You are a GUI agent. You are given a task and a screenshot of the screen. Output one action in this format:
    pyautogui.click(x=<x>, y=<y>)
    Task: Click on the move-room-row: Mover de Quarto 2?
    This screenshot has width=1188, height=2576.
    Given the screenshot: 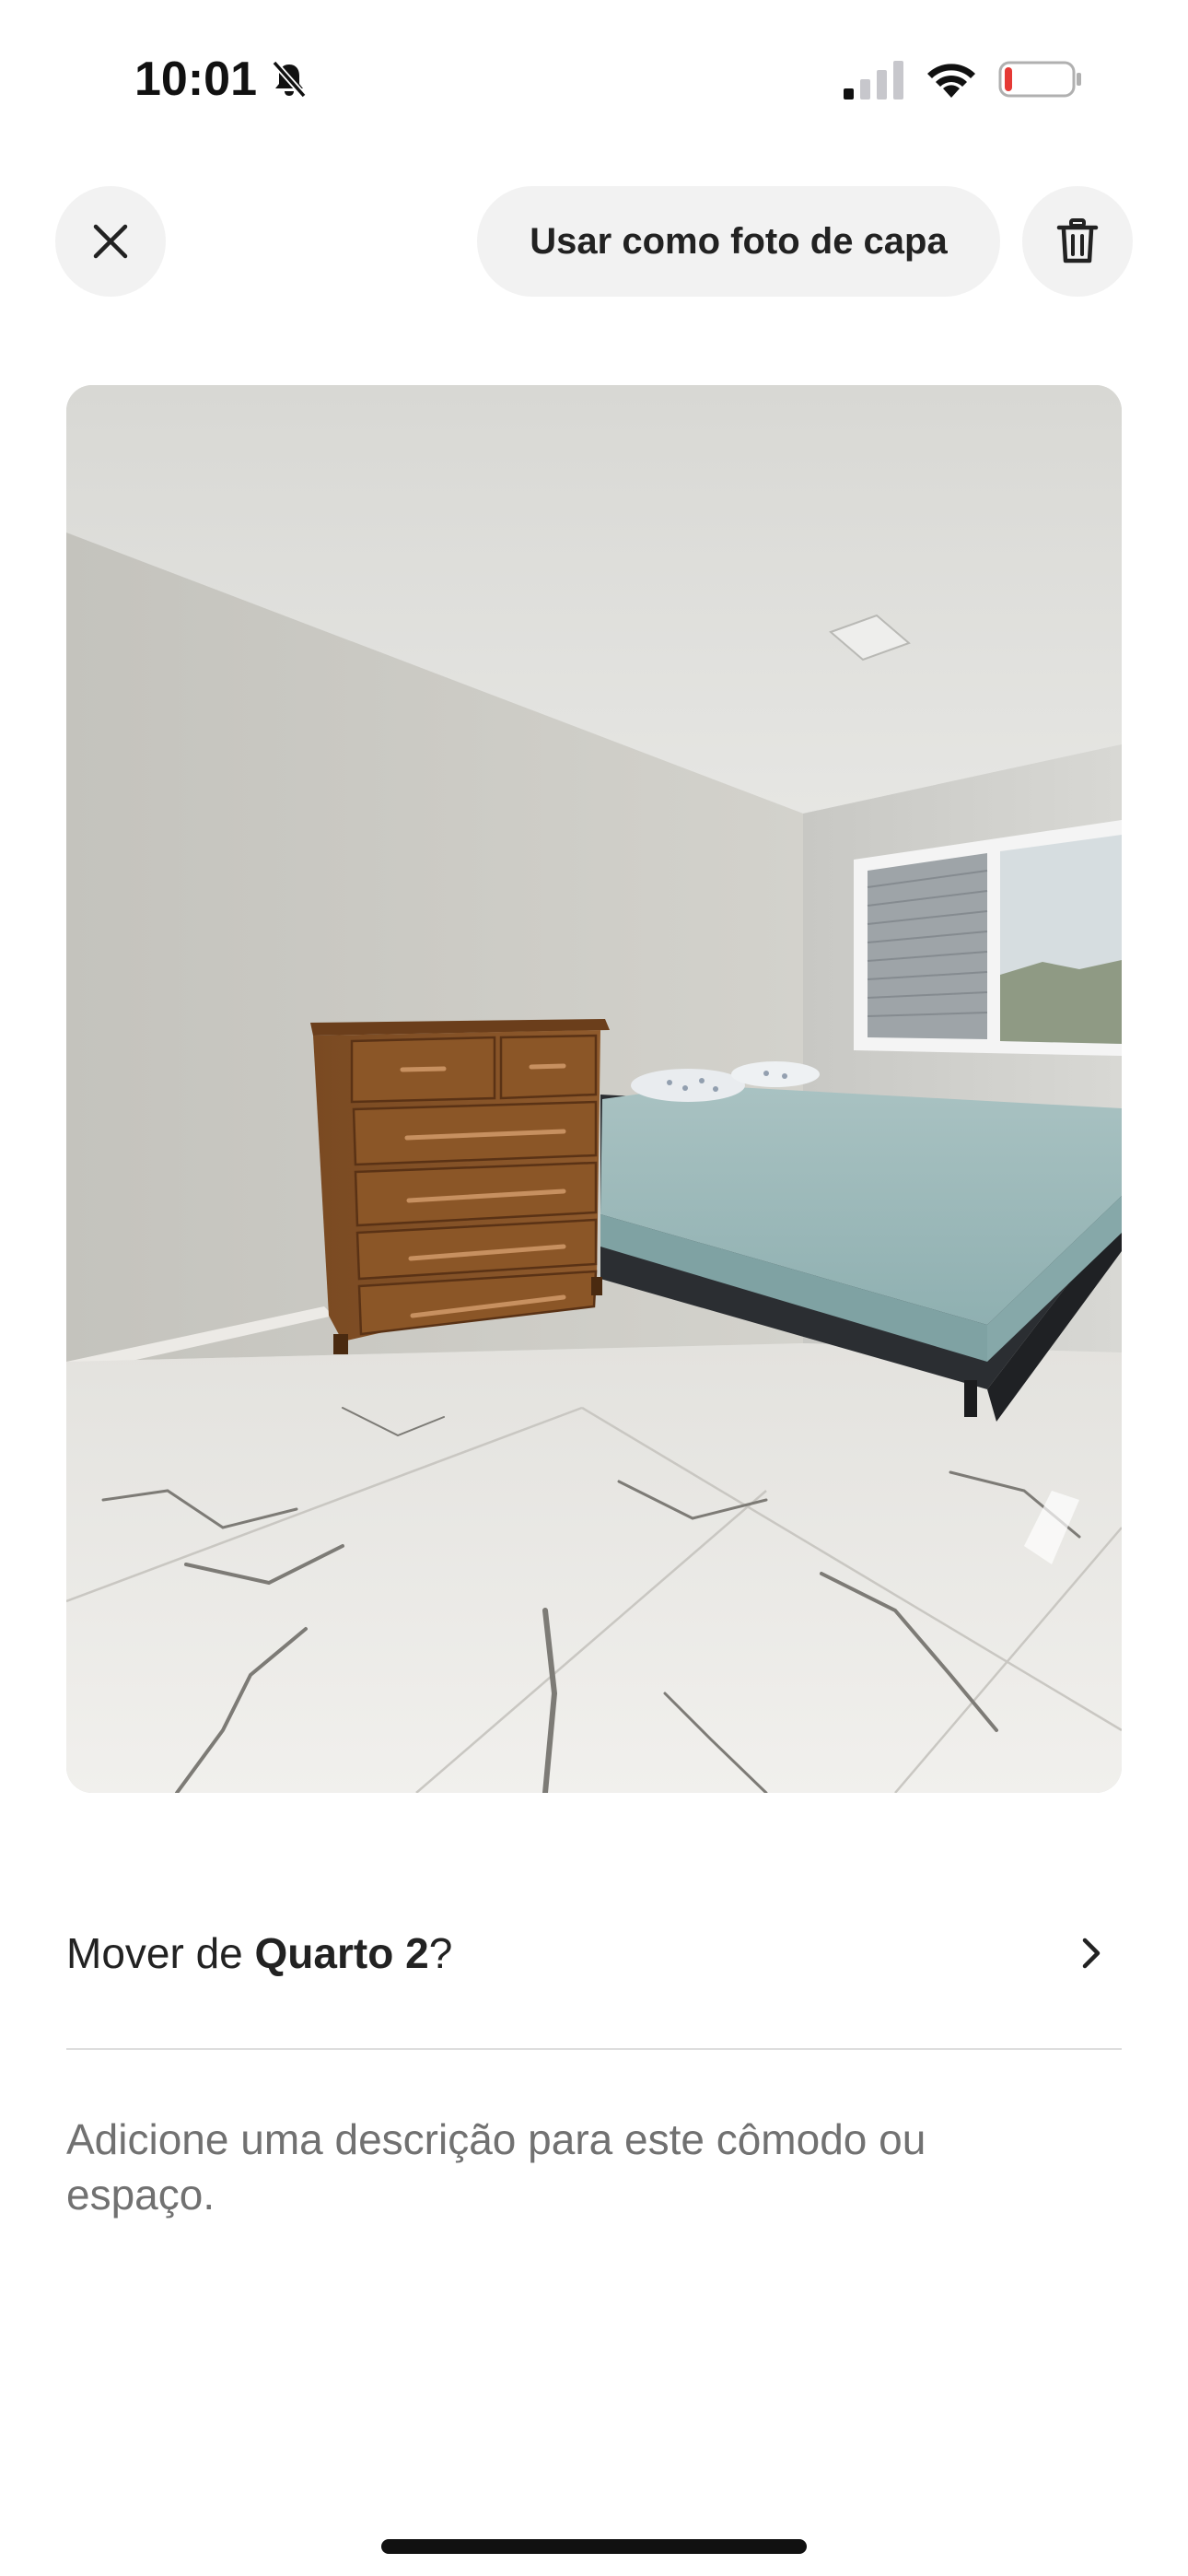 What is the action you would take?
    pyautogui.click(x=594, y=1953)
    